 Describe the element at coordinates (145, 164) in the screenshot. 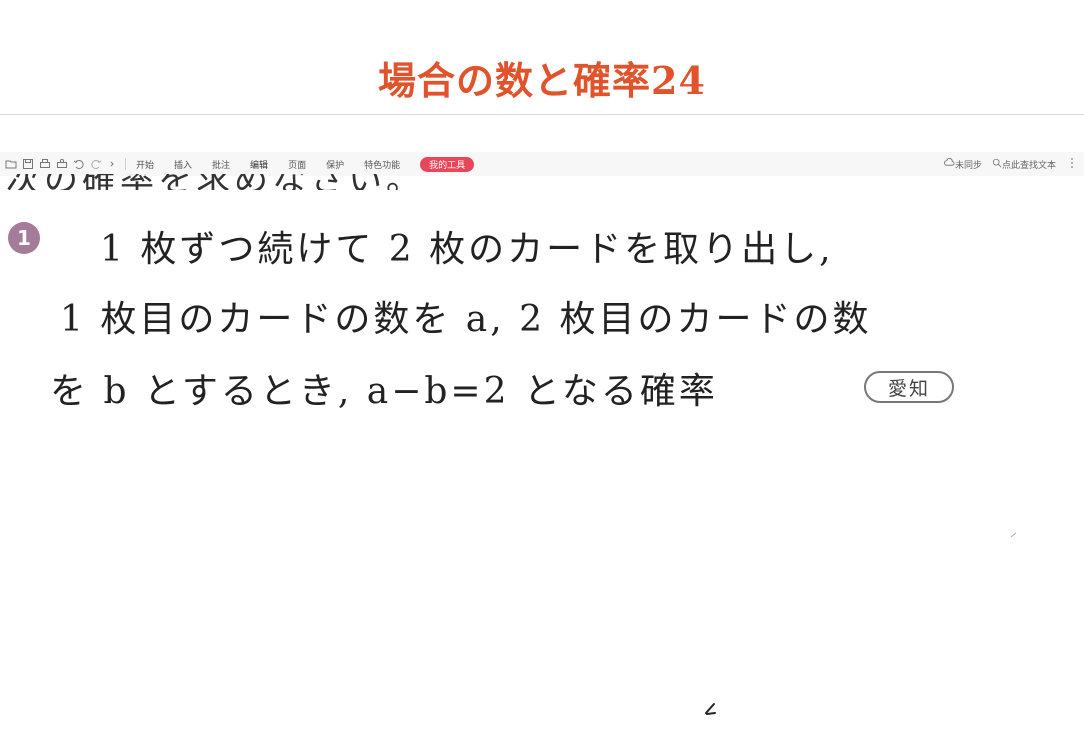

I see `tab-start: 开始` at that location.